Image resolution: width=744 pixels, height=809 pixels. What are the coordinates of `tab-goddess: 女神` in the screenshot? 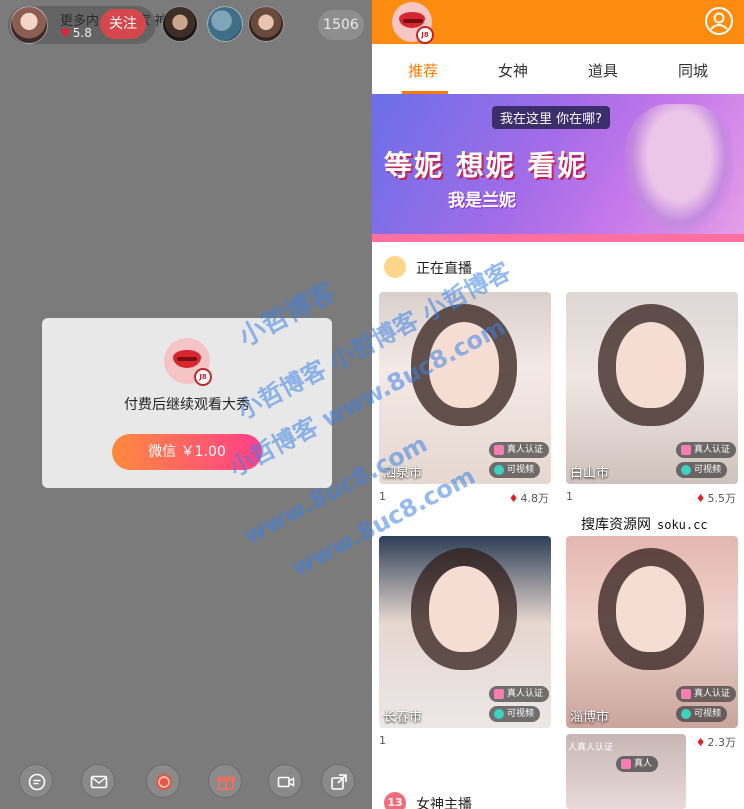 It's located at (513, 70).